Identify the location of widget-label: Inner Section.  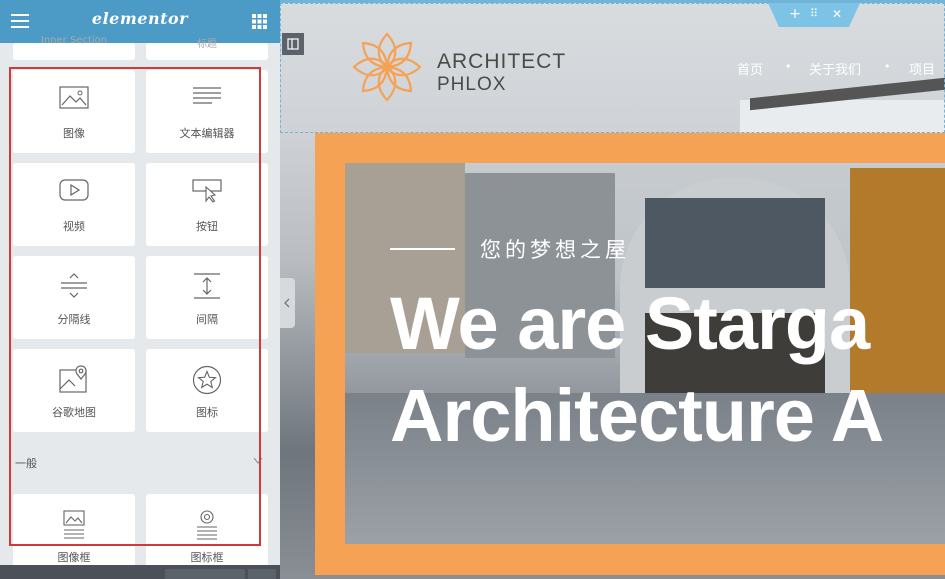
(74, 40).